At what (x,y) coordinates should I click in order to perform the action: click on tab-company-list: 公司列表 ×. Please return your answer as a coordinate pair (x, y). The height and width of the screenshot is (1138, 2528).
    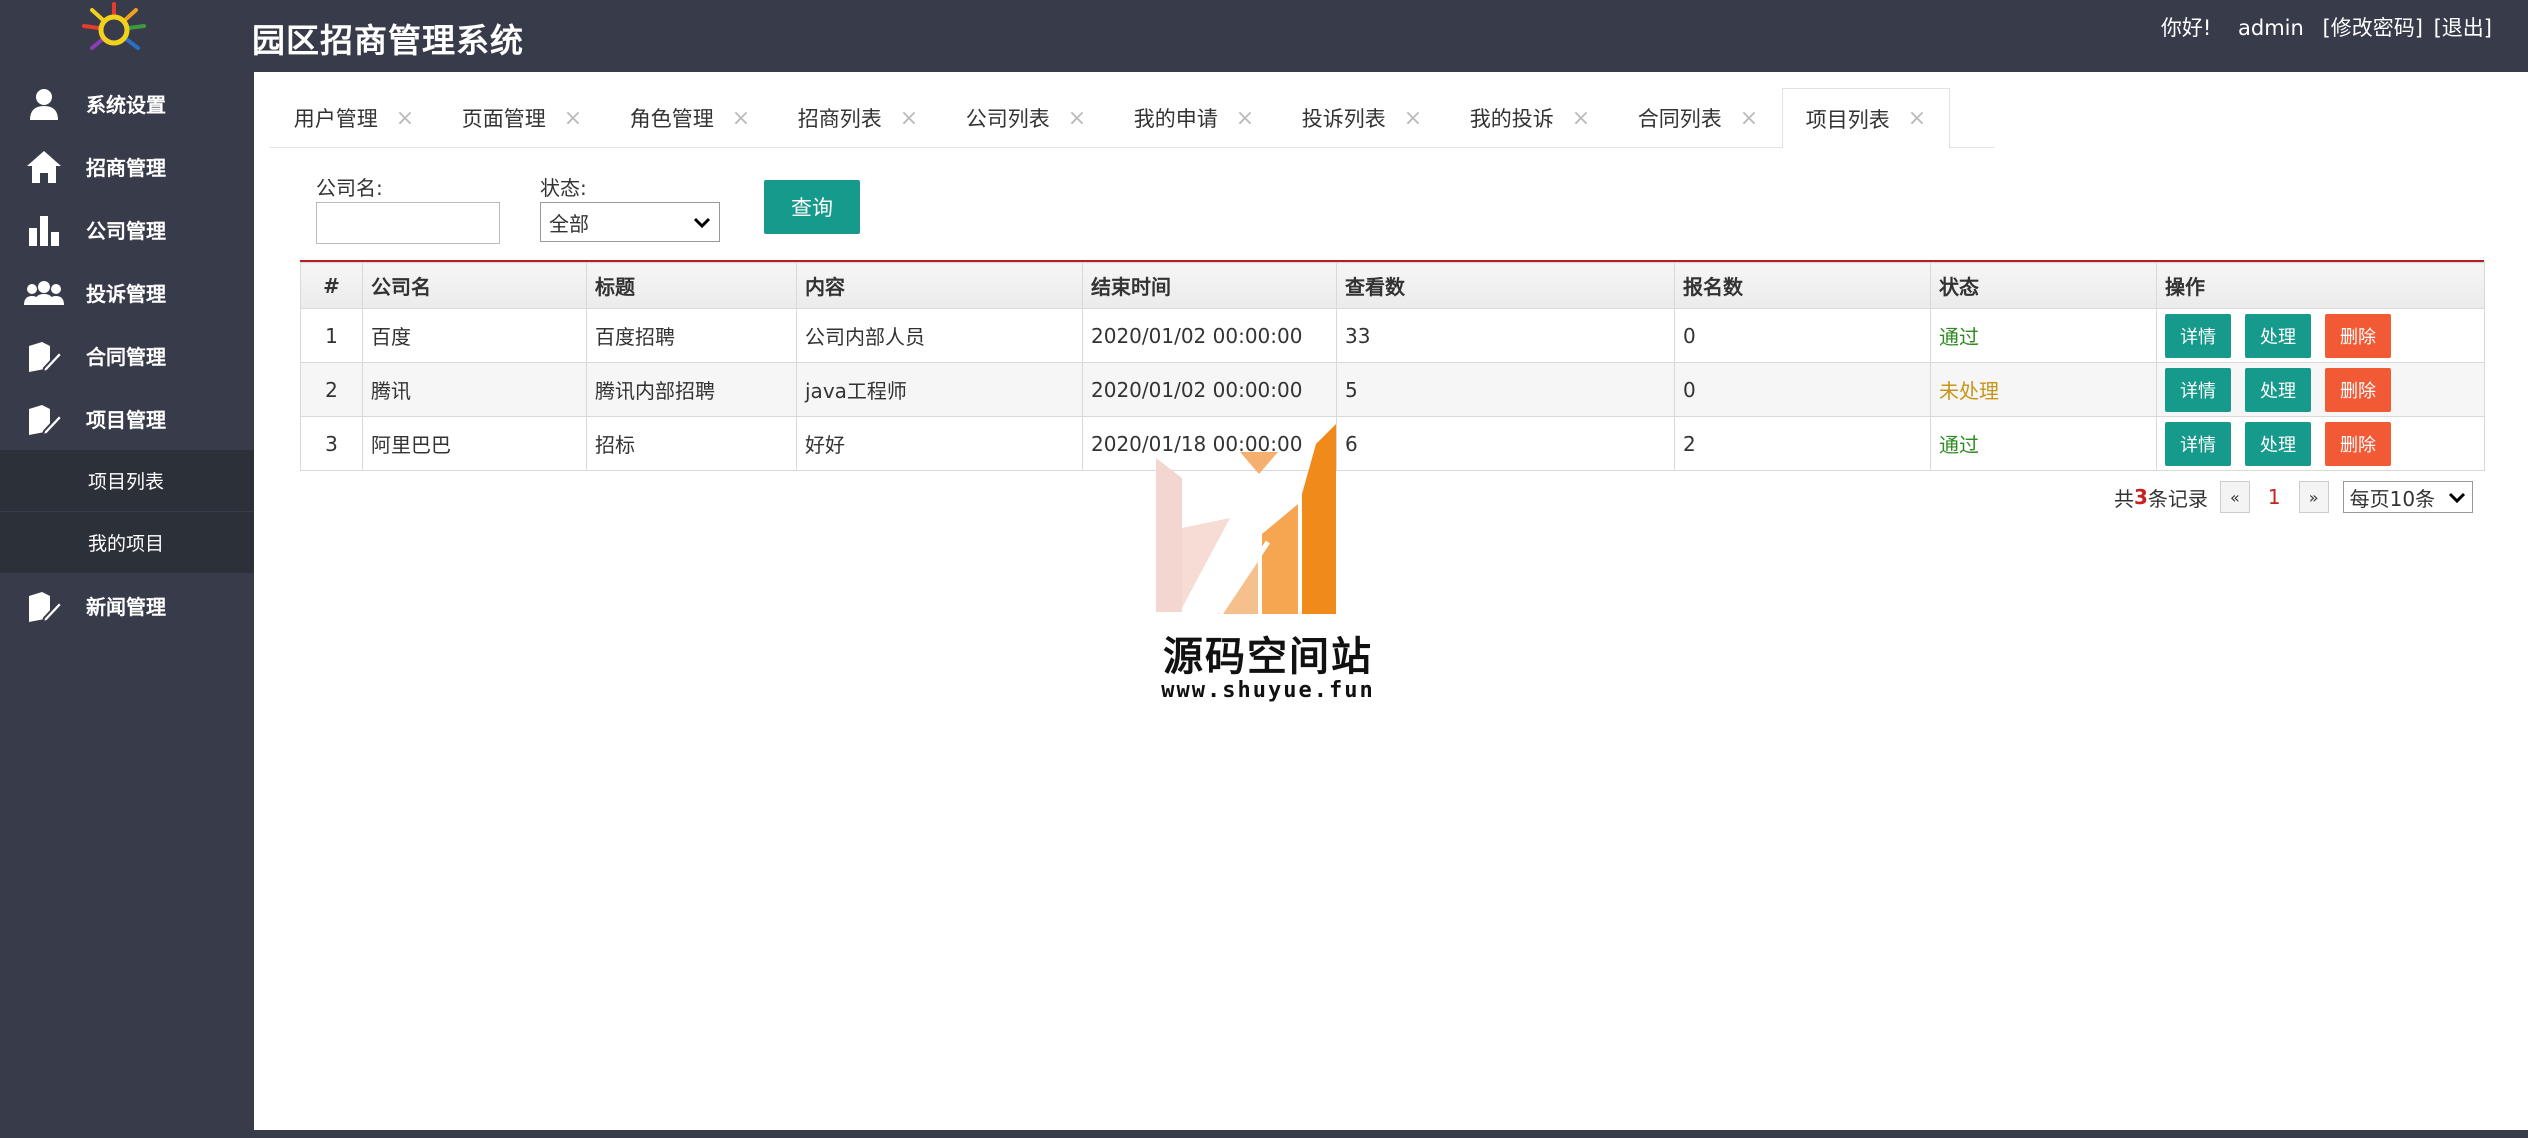
    Looking at the image, I should click on (1026, 118).